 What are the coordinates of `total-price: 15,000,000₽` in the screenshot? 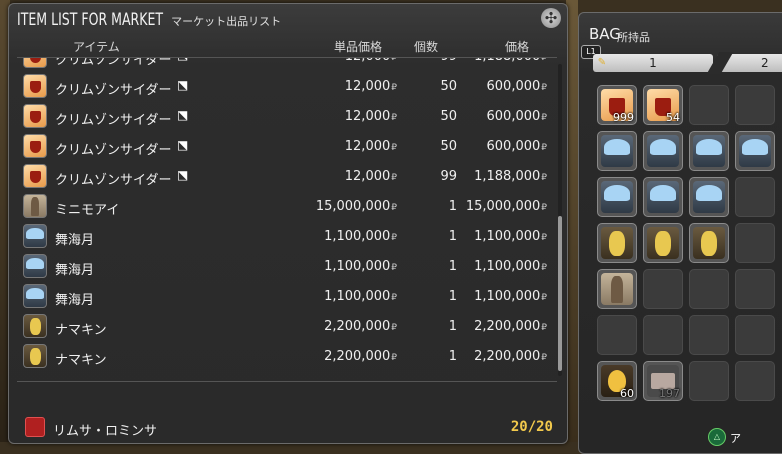 It's located at (506, 206).